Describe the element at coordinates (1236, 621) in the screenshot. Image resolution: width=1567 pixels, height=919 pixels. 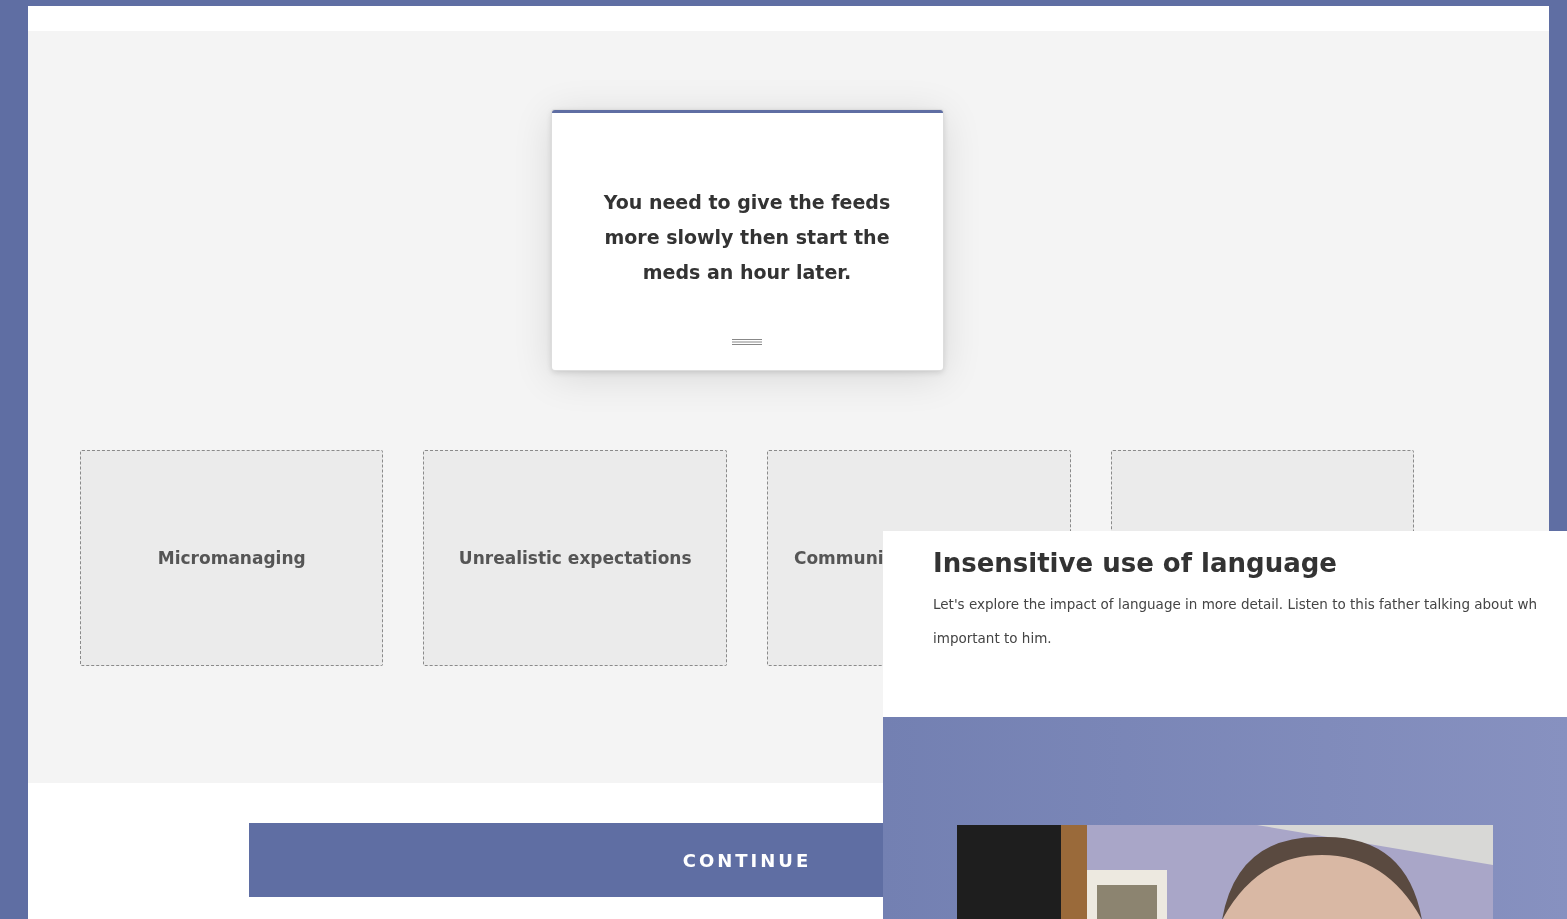
I see `intro-paragraph: Let's explore the impact of language in more detail. Listen to this father talking about wh important to him.` at that location.